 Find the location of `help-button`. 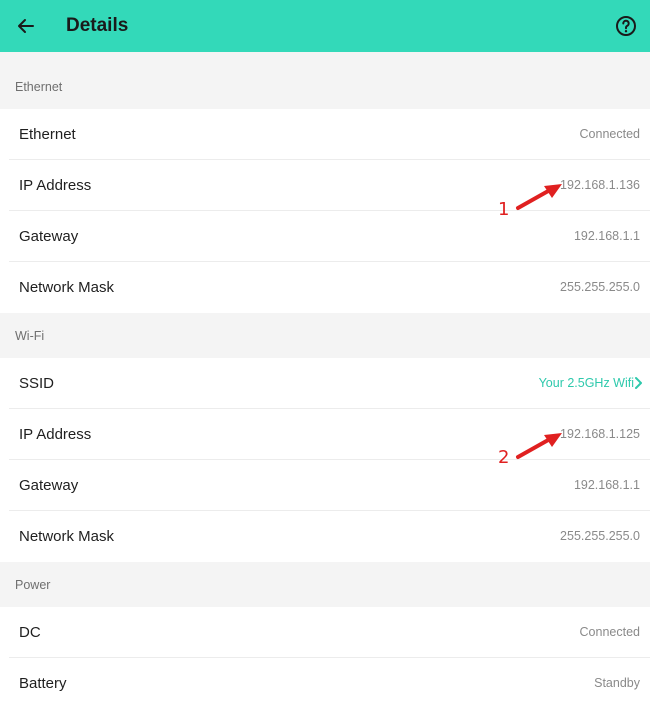

help-button is located at coordinates (626, 26).